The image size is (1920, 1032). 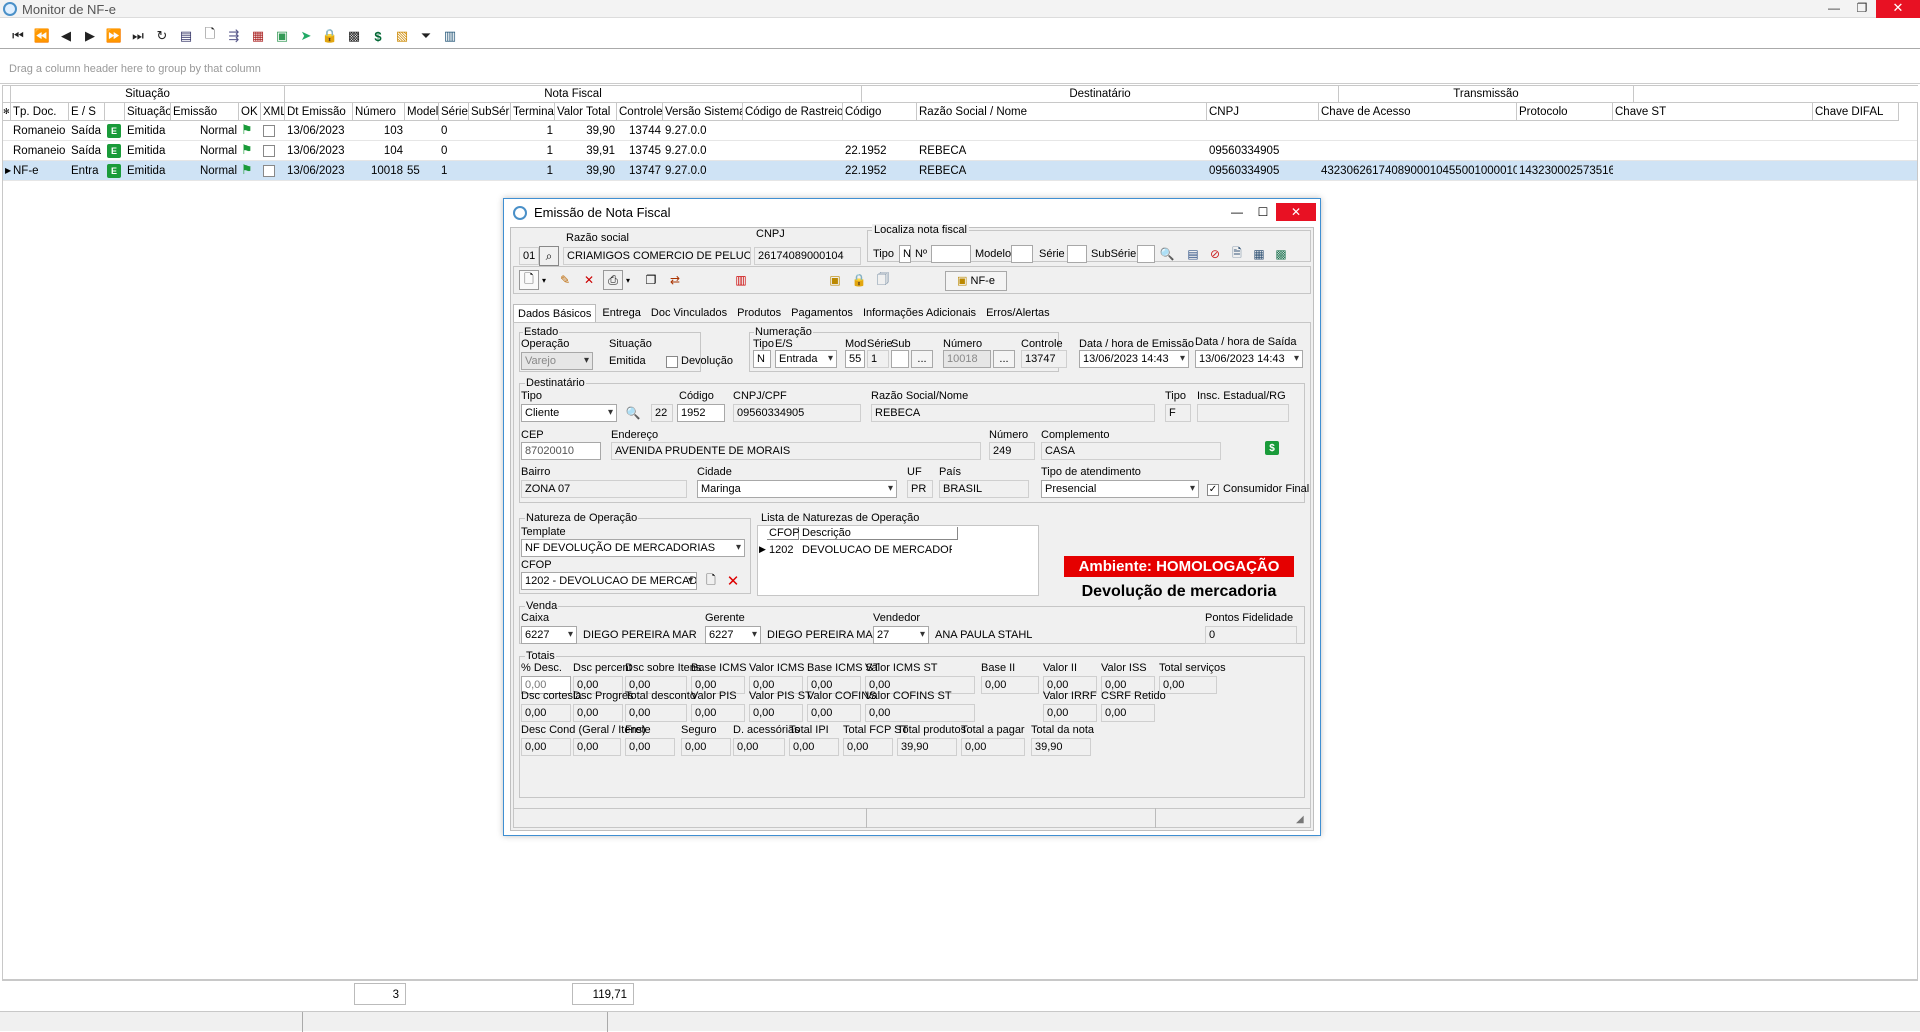 I want to click on report-view-icon: ▩, so click(x=1281, y=254).